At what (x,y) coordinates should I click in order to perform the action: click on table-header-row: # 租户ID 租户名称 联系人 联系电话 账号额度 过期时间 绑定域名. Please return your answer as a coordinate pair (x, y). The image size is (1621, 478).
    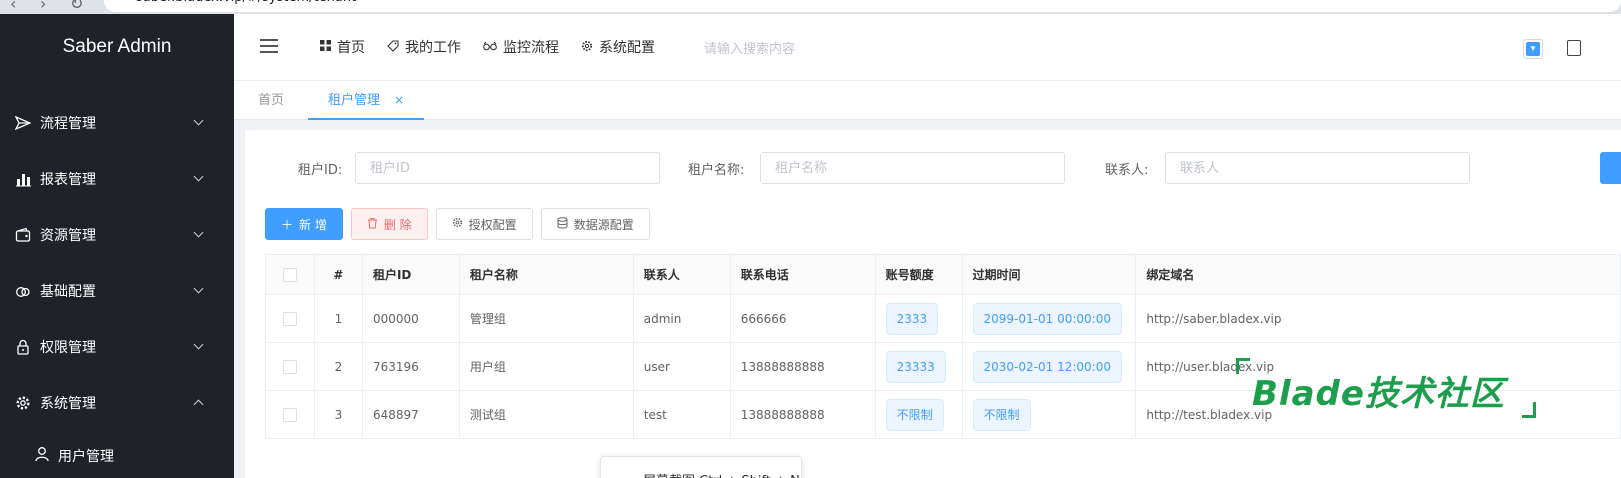
    Looking at the image, I should click on (943, 275).